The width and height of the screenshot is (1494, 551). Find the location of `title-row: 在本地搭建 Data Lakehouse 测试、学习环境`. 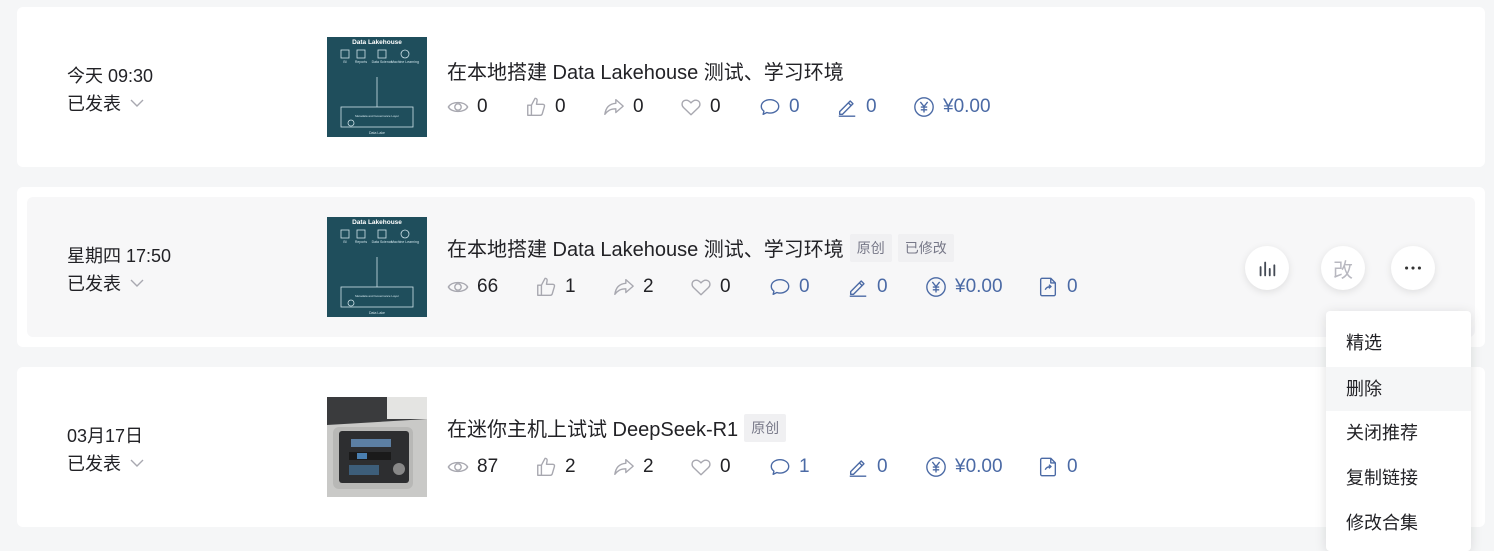

title-row: 在本地搭建 Data Lakehouse 测试、学习环境 is located at coordinates (645, 70).